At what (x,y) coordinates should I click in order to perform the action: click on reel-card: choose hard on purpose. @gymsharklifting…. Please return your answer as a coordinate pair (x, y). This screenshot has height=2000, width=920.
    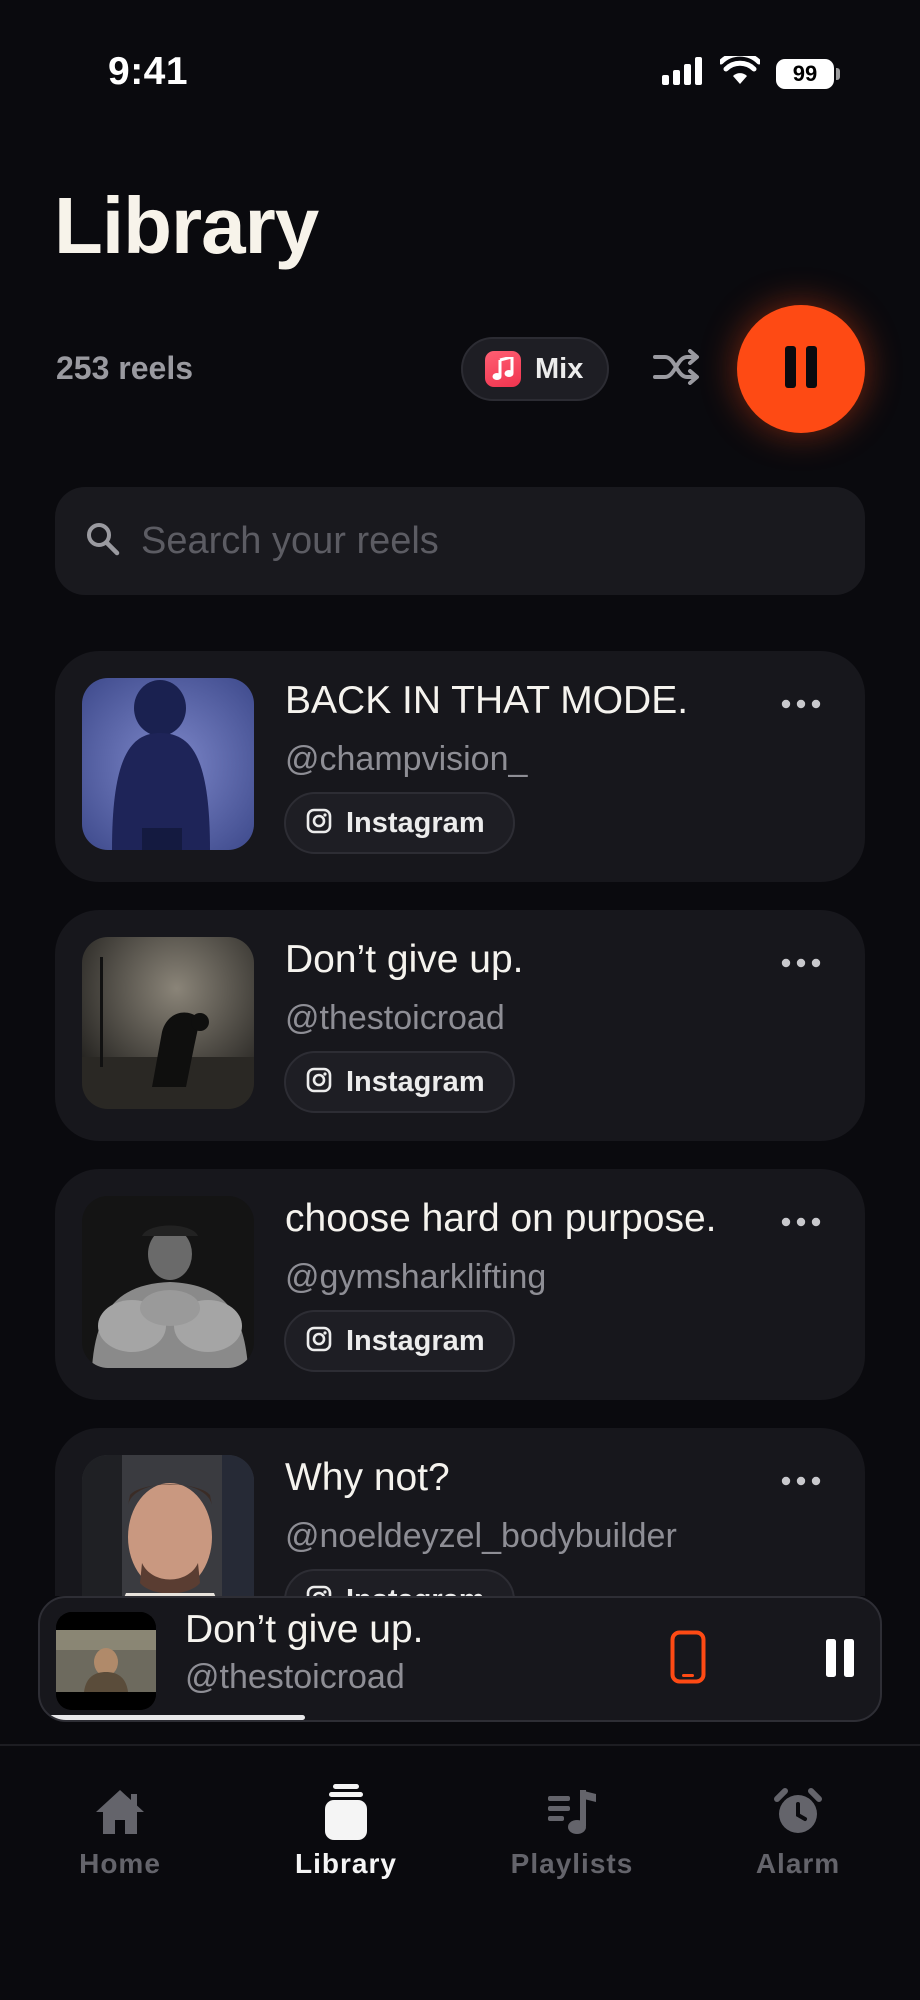
    Looking at the image, I should click on (460, 1284).